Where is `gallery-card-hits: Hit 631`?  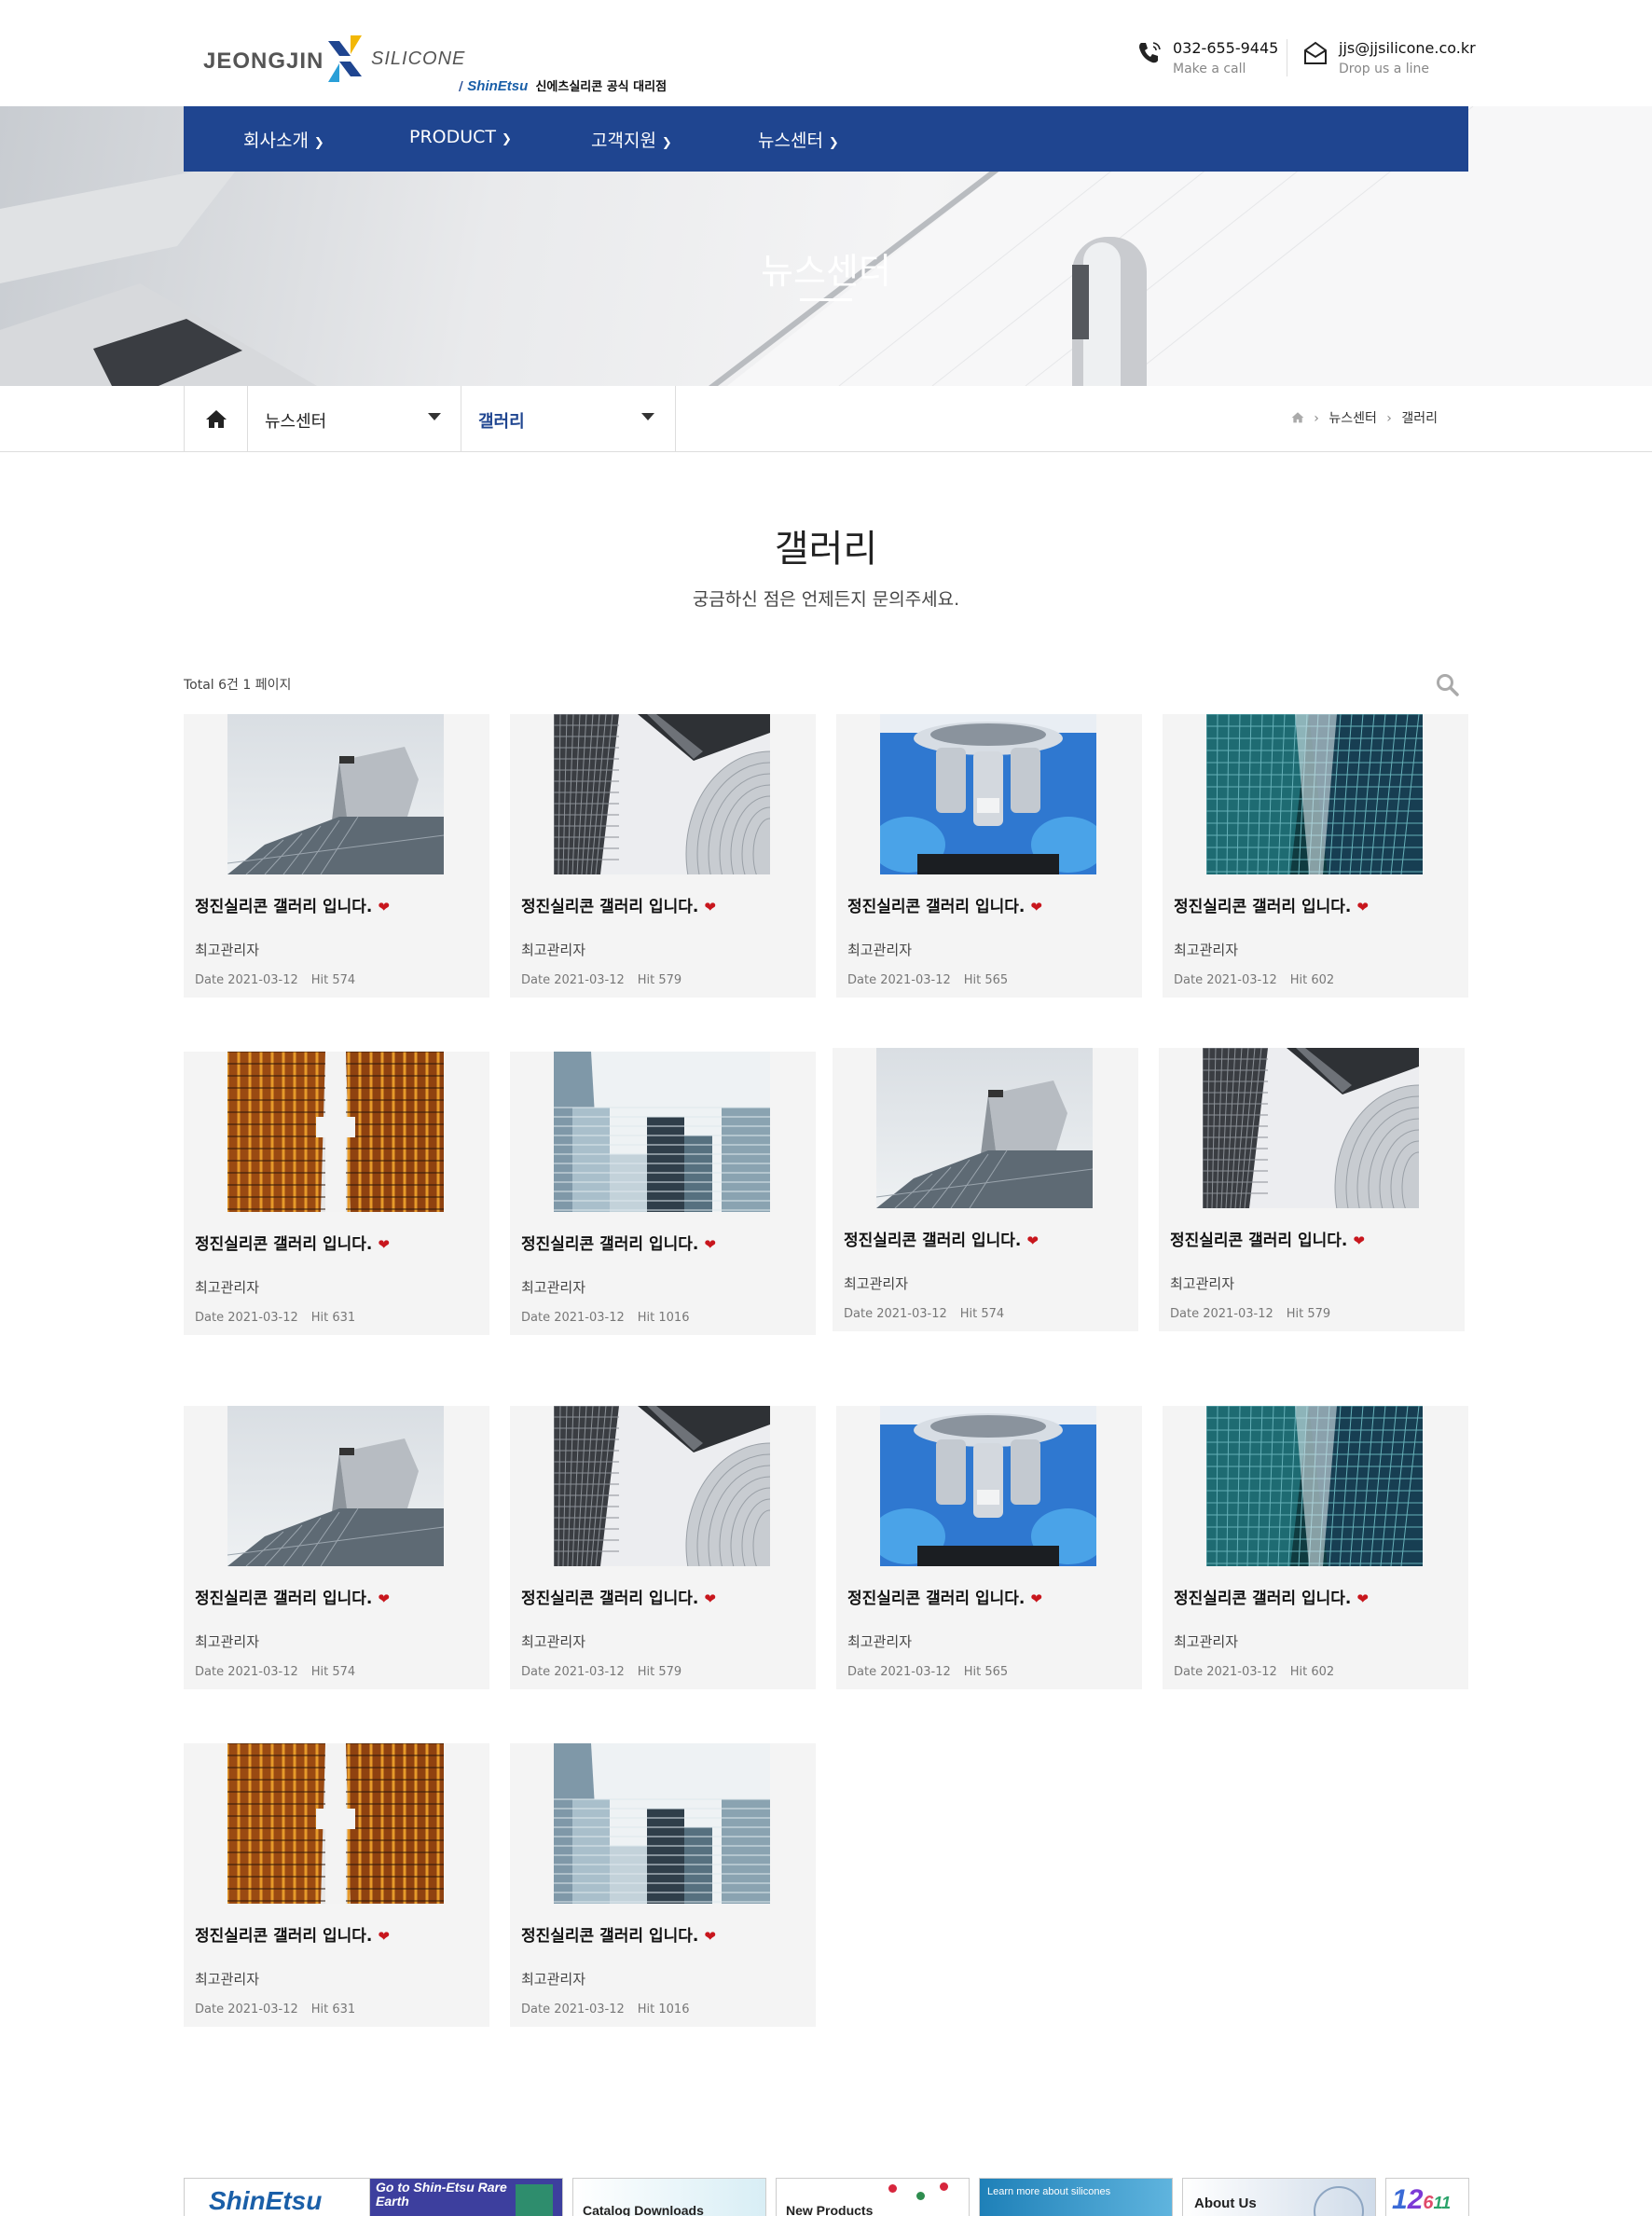 gallery-card-hits: Hit 631 is located at coordinates (333, 1318).